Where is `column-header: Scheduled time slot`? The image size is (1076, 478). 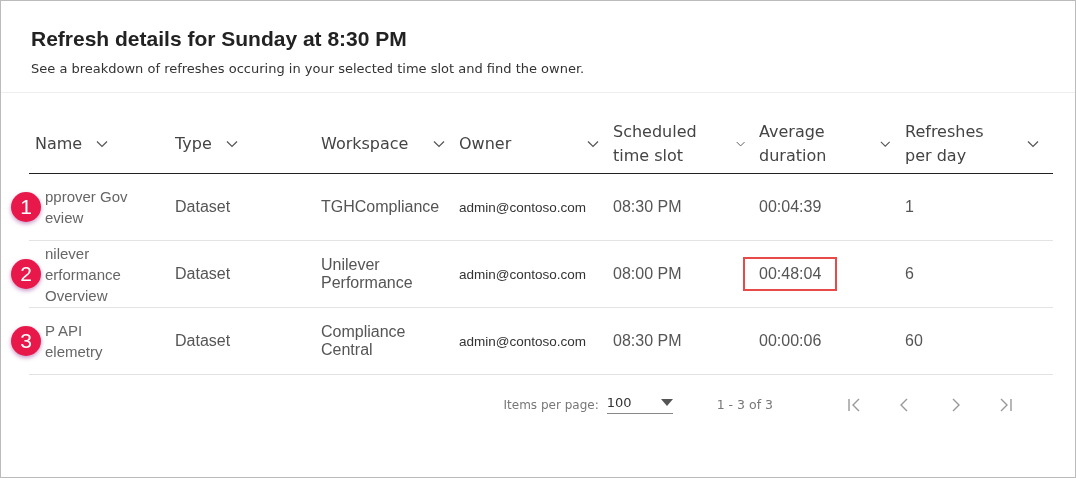
column-header: Scheduled time slot is located at coordinates (686, 144).